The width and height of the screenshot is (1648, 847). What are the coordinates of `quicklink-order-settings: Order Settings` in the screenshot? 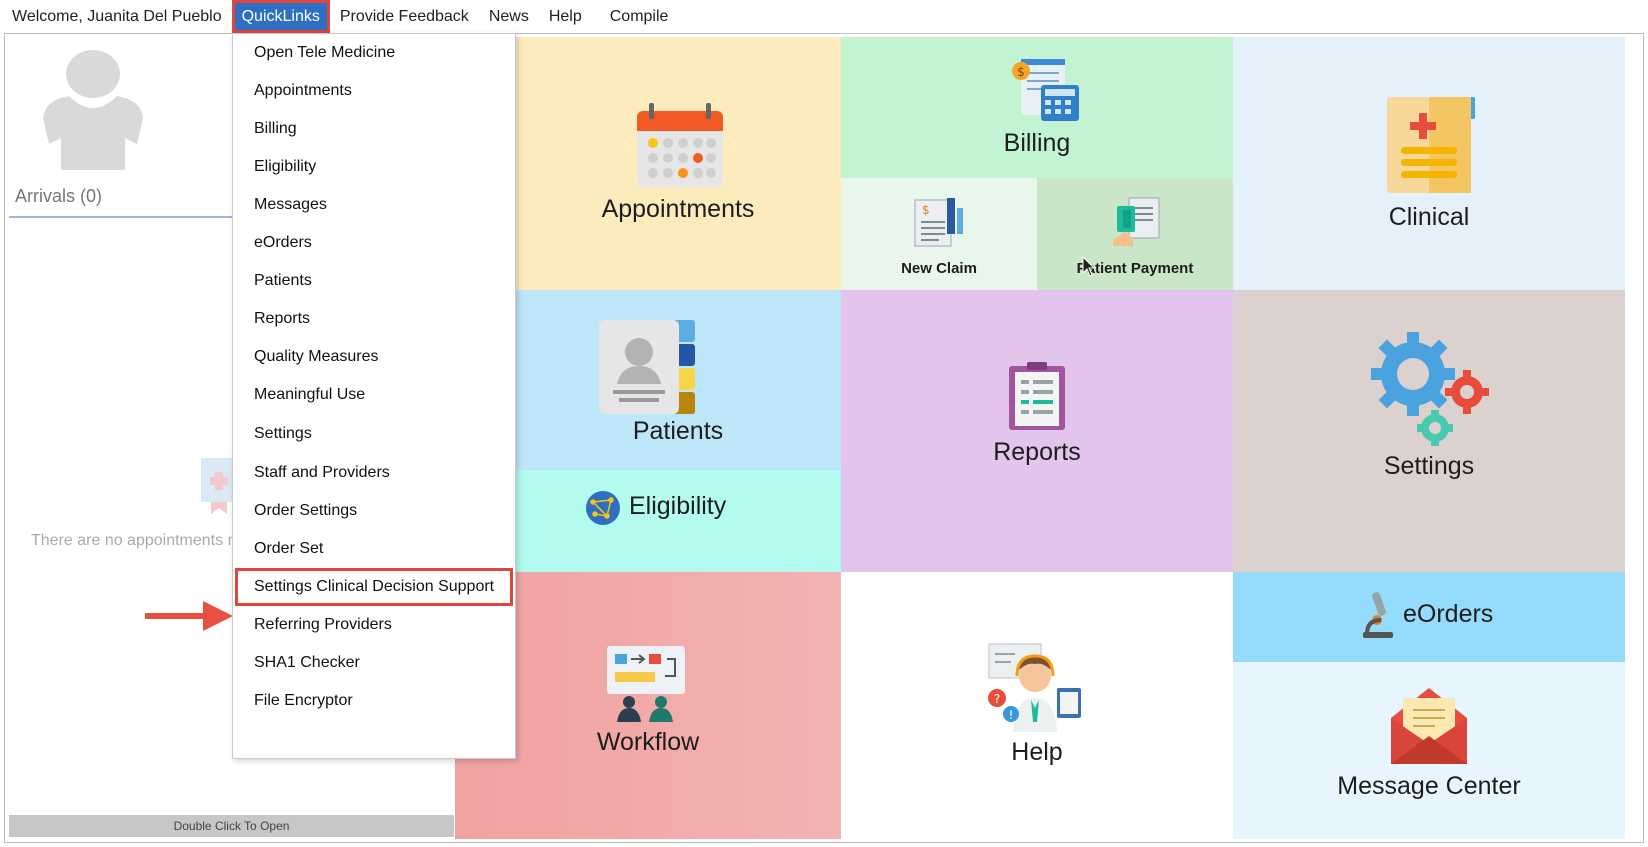 It's located at (374, 511).